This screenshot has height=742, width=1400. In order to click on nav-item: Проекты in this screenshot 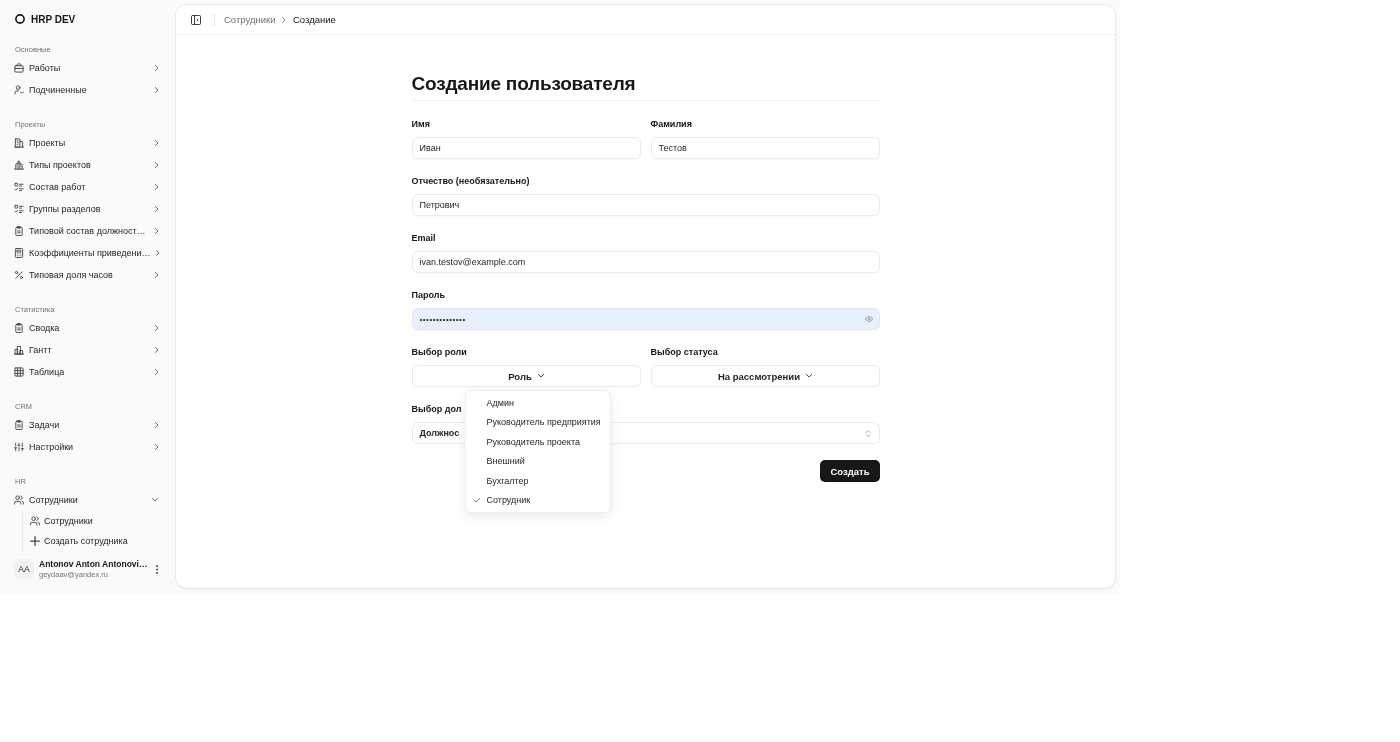, I will do `click(88, 143)`.